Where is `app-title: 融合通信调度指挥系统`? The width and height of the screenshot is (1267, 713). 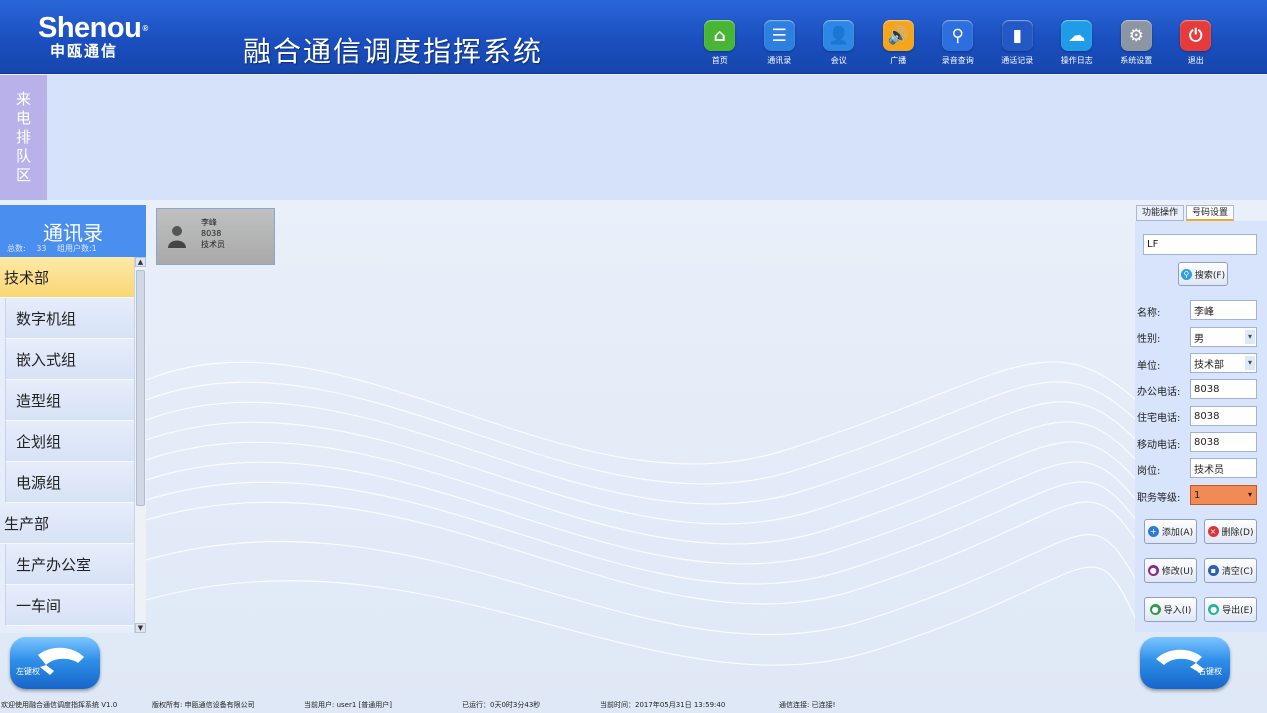
app-title: 融合通信调度指挥系统 is located at coordinates (393, 51).